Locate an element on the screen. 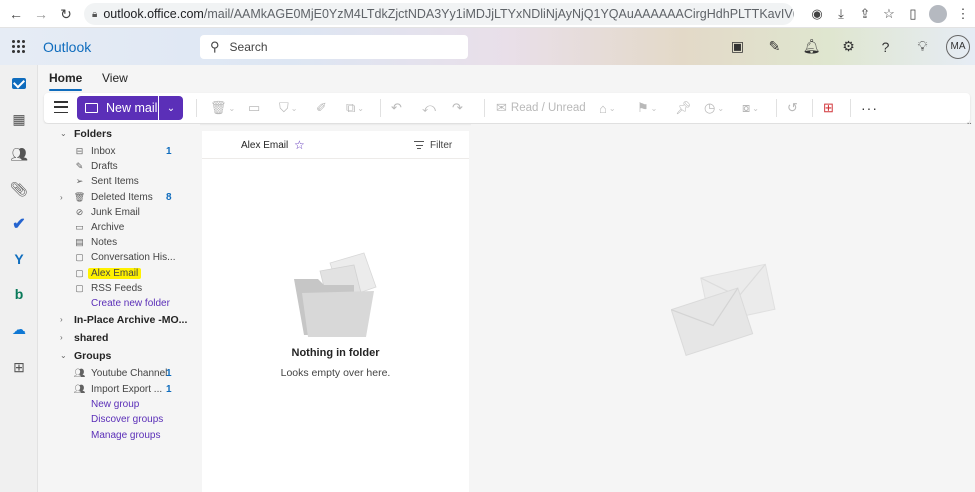 The height and width of the screenshot is (492, 975). tag-icon: ⌂ ⌄ is located at coordinates (607, 108).